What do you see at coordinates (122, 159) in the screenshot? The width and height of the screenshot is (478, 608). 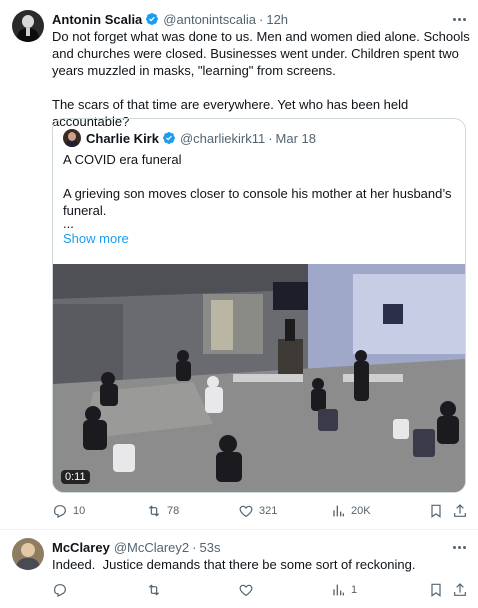 I see `quoted-text-line: A COVID era funeral` at bounding box center [122, 159].